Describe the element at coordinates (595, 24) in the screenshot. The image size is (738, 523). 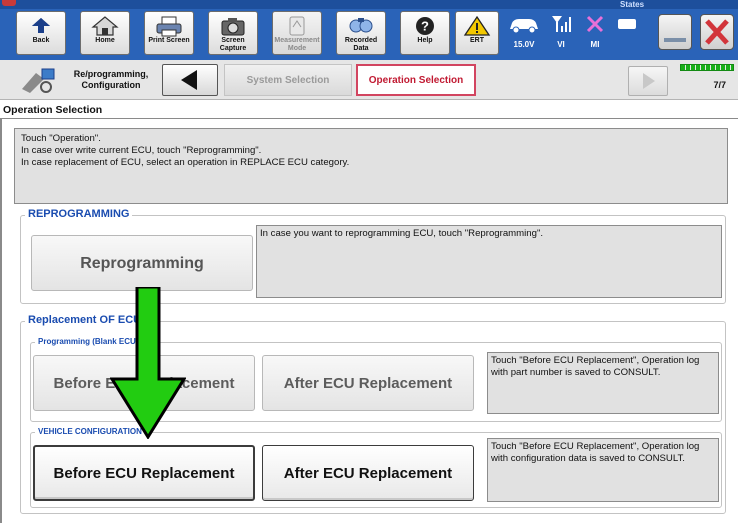
I see `mi-disconnected-icon` at that location.